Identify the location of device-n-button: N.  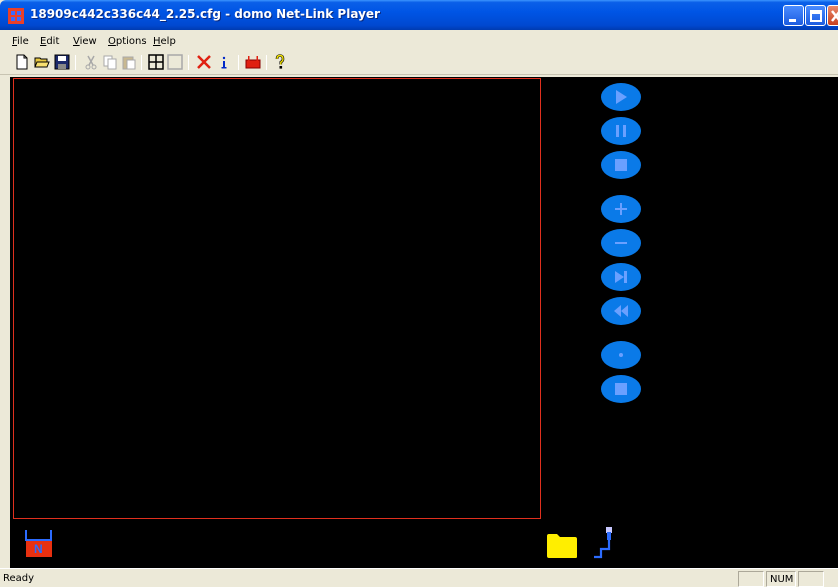
(39, 544).